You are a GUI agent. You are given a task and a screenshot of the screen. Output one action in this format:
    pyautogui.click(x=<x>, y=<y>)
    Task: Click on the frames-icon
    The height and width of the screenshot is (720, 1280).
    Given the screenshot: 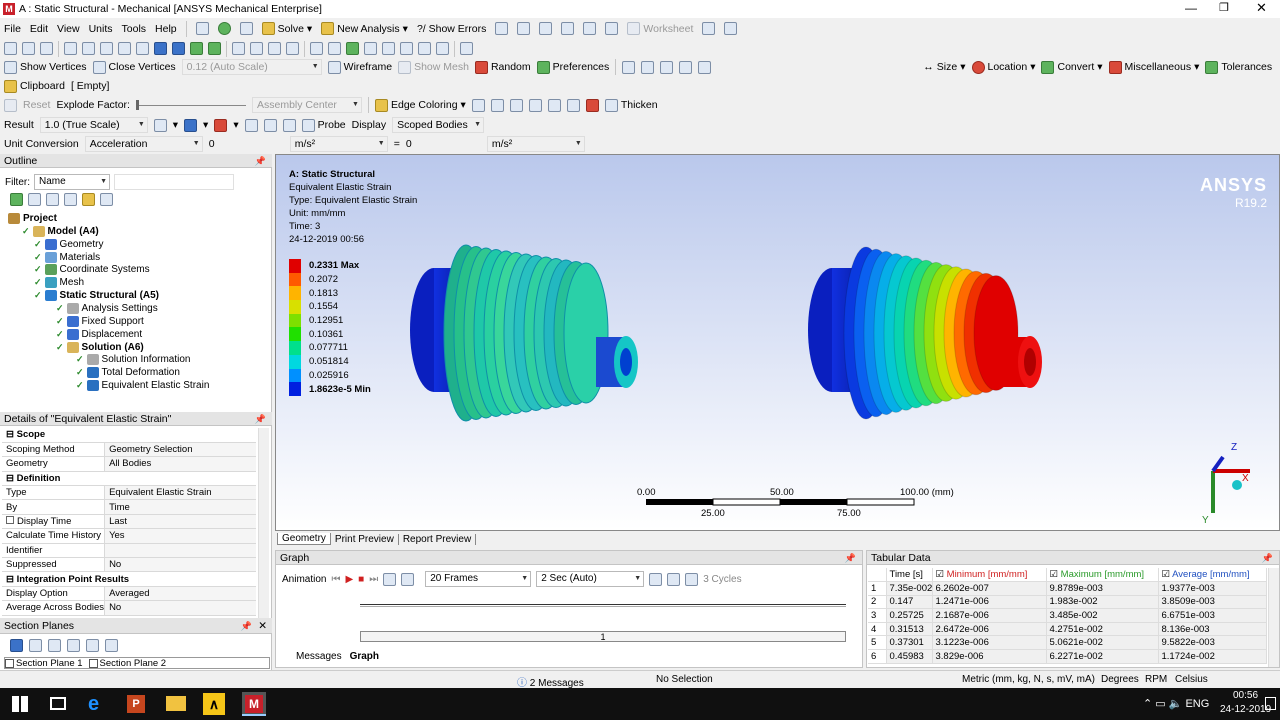 What is the action you would take?
    pyautogui.click(x=390, y=579)
    